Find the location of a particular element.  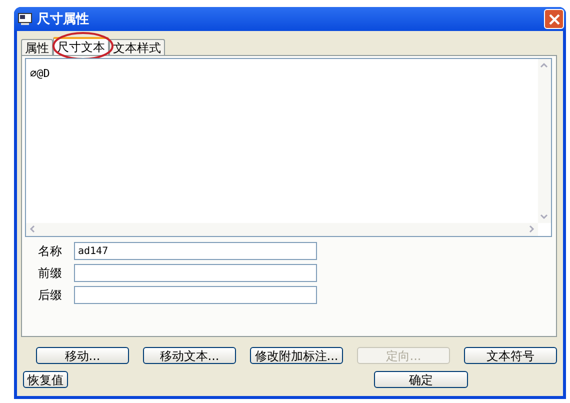

close-button is located at coordinates (554, 19).